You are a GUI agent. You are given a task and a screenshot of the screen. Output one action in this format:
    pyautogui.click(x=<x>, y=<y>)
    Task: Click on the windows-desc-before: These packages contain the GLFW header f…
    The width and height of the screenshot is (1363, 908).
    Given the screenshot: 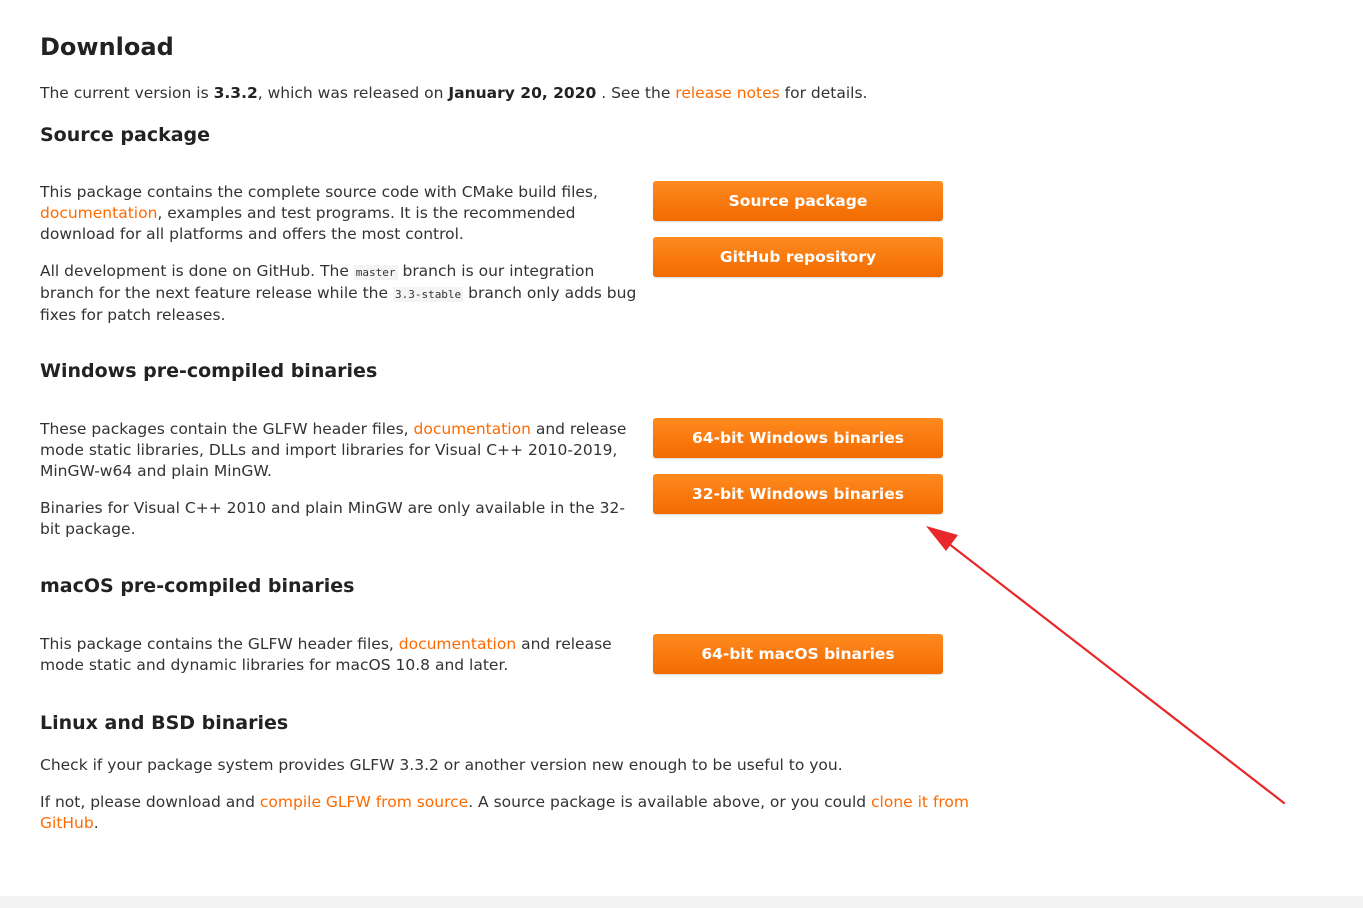 What is the action you would take?
    pyautogui.click(x=227, y=429)
    